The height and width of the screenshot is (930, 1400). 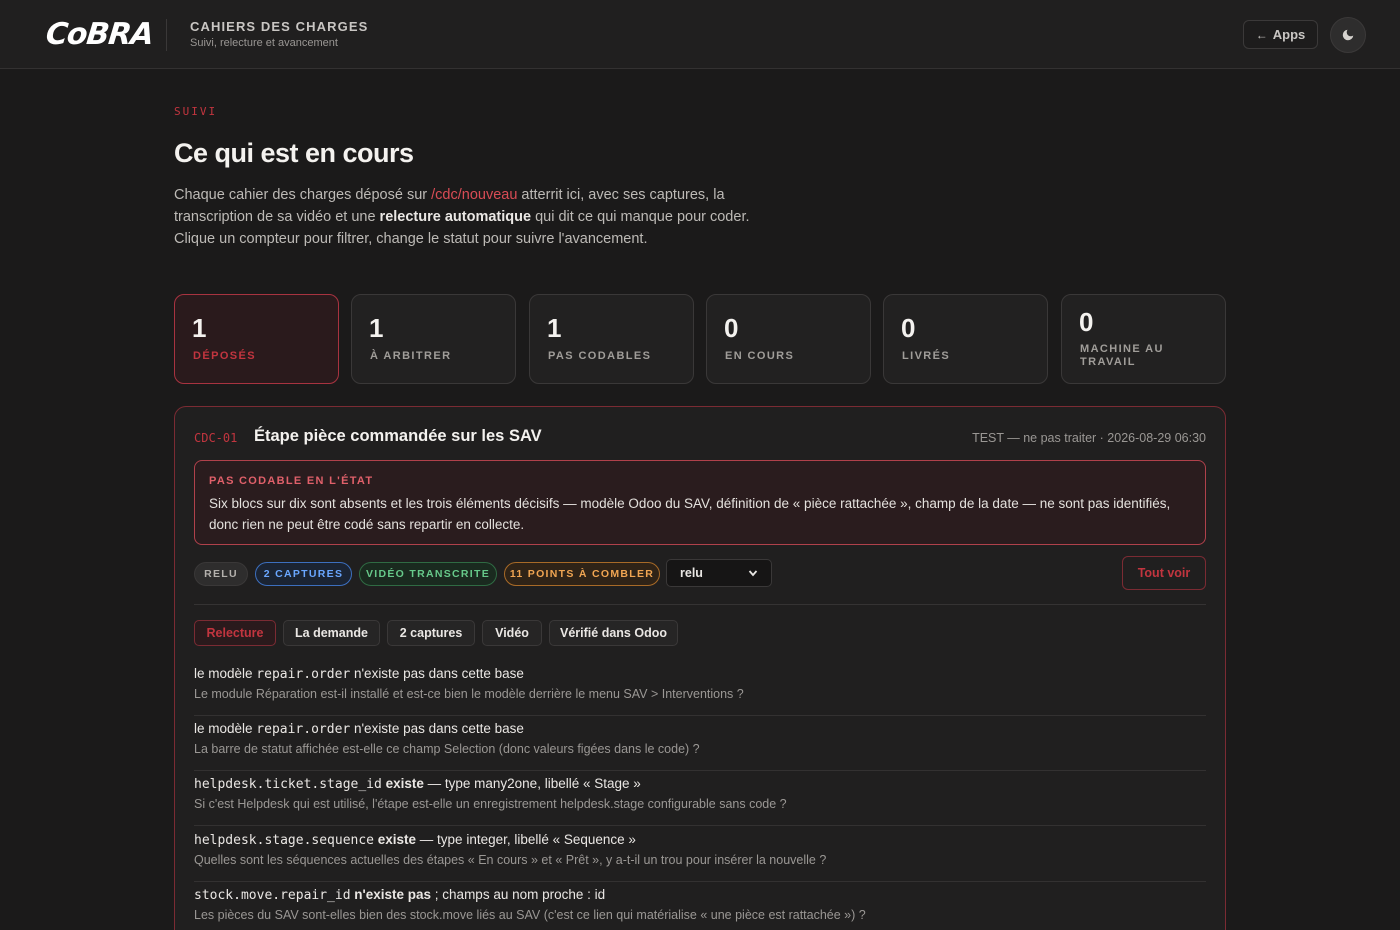 What do you see at coordinates (216, 438) in the screenshot?
I see `cdc-code: CDC-01` at bounding box center [216, 438].